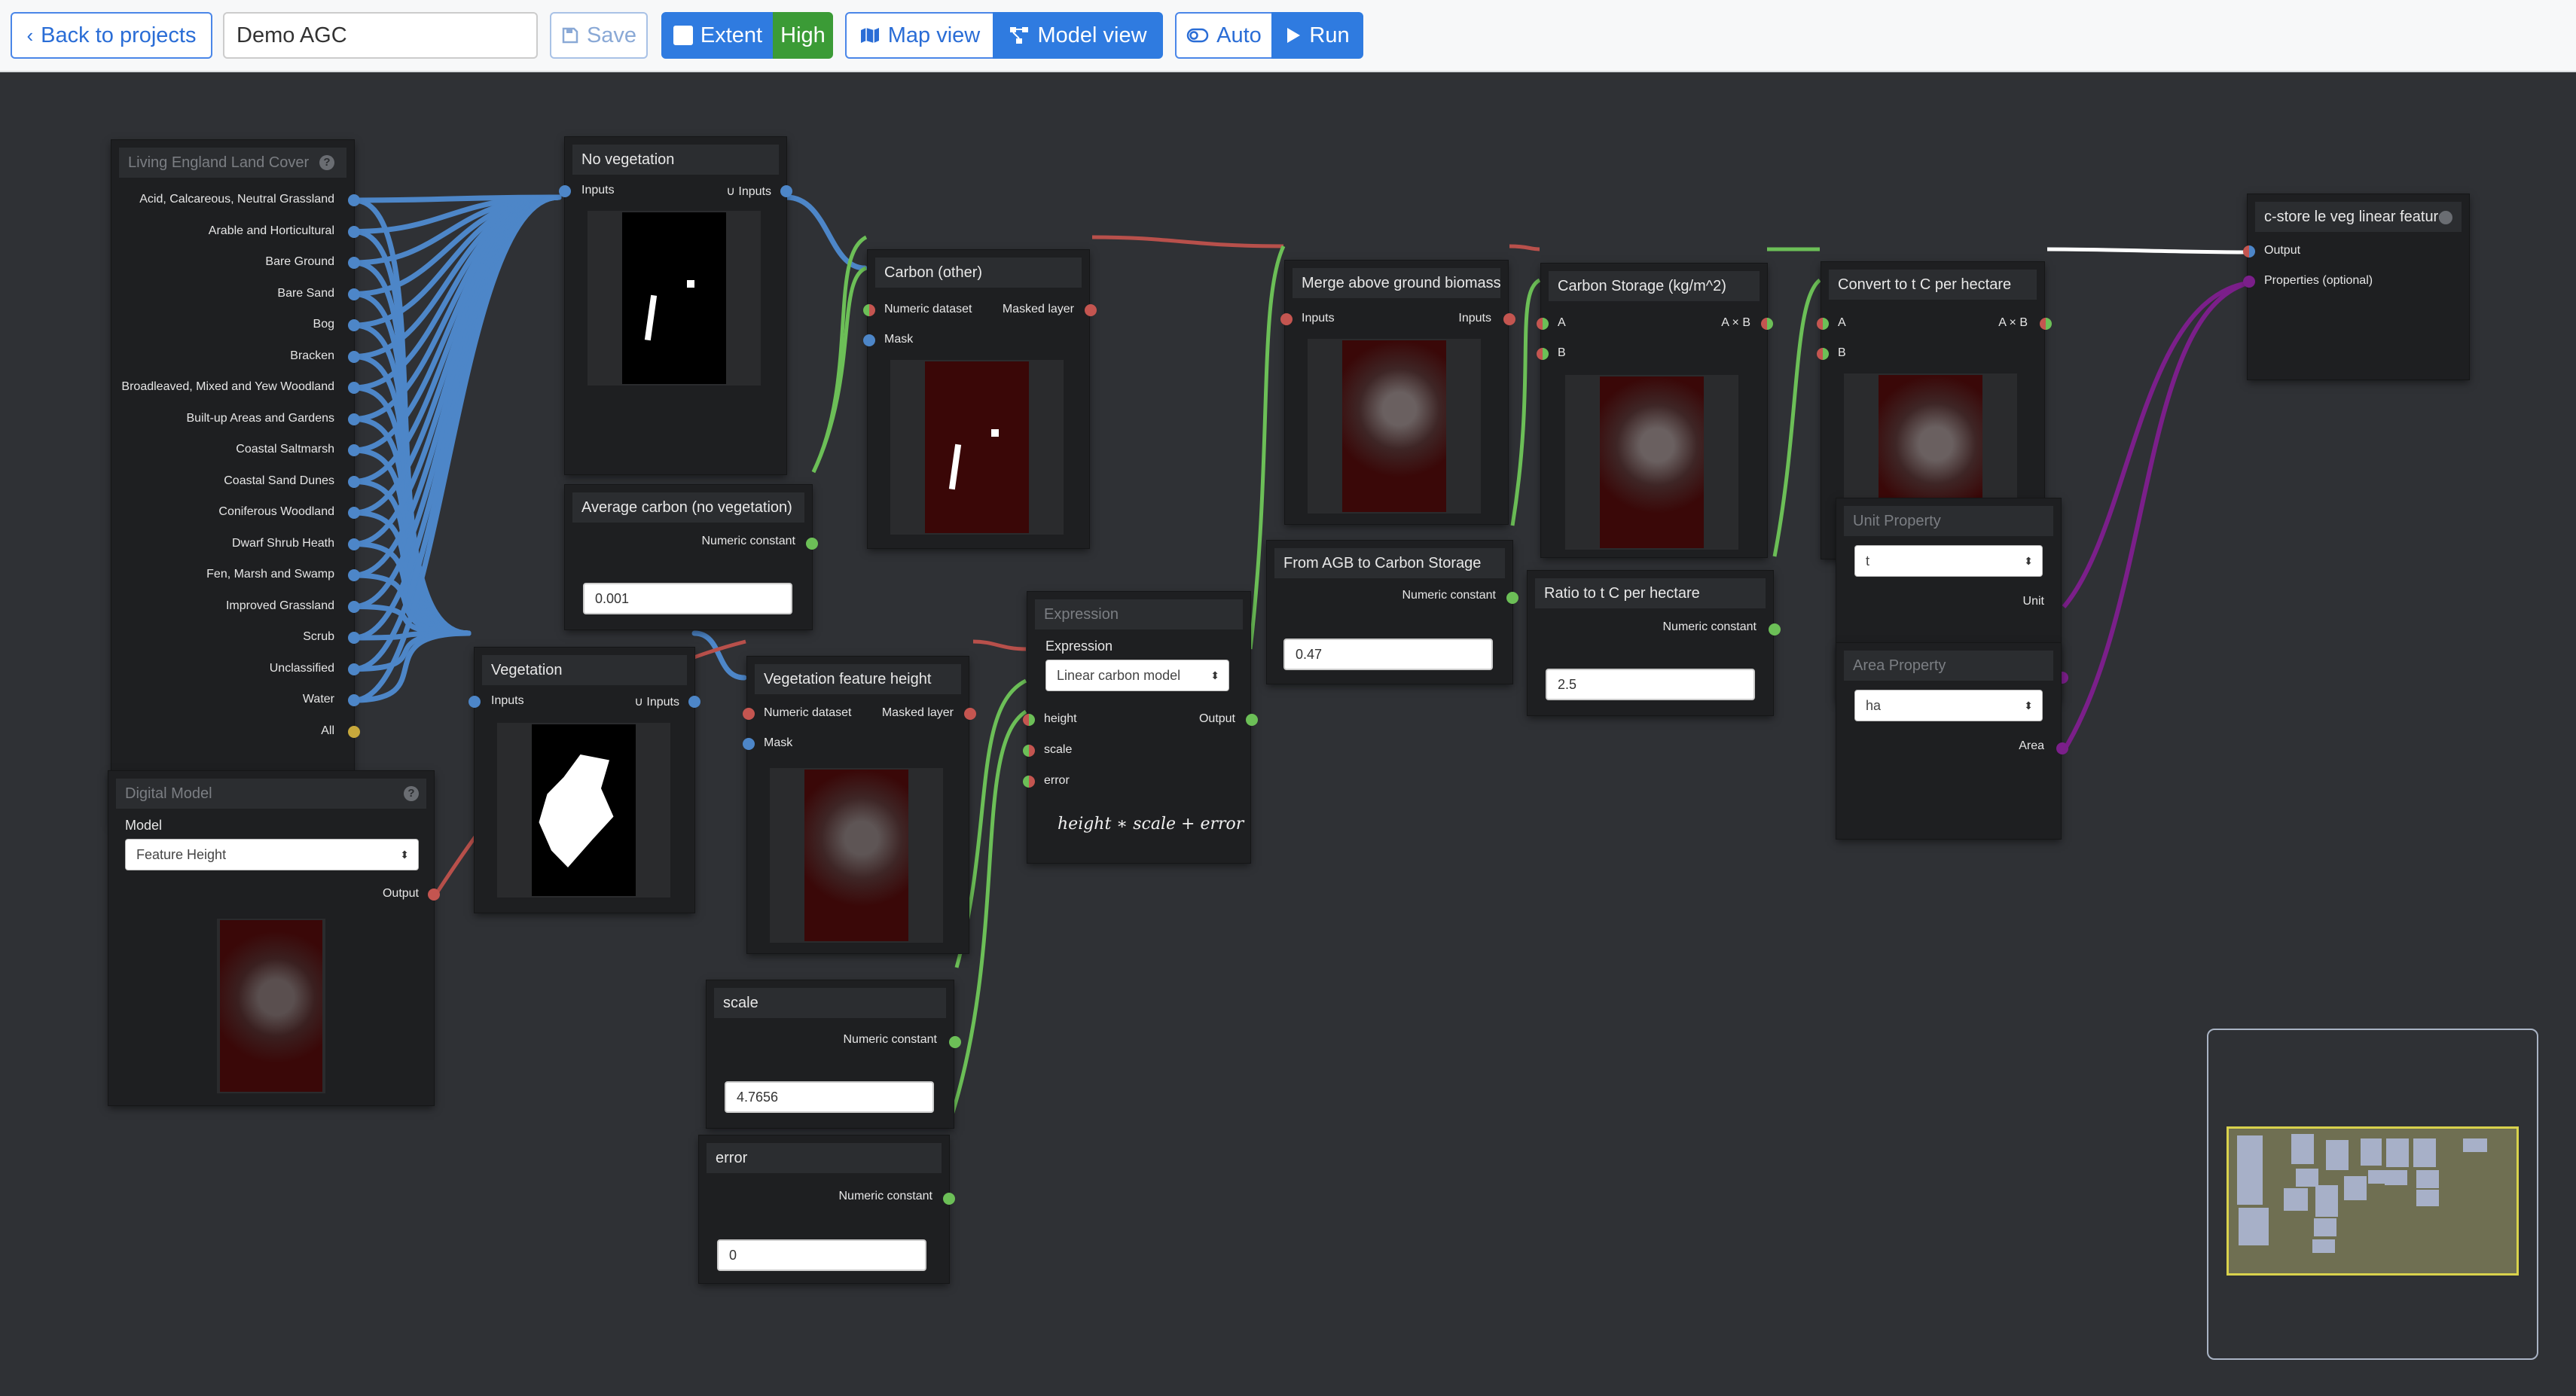 Image resolution: width=2576 pixels, height=1396 pixels. I want to click on node-title: Average carbon (no vegetation), so click(688, 507).